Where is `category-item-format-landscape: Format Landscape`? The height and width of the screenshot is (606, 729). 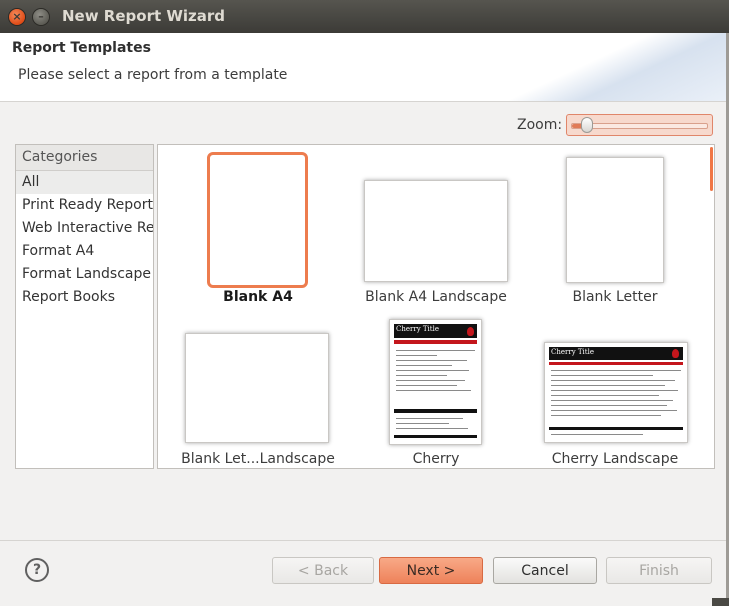 category-item-format-landscape: Format Landscape is located at coordinates (84, 274).